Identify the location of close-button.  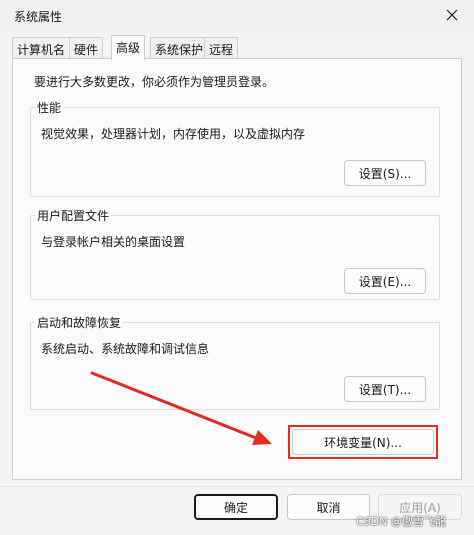
(452, 15).